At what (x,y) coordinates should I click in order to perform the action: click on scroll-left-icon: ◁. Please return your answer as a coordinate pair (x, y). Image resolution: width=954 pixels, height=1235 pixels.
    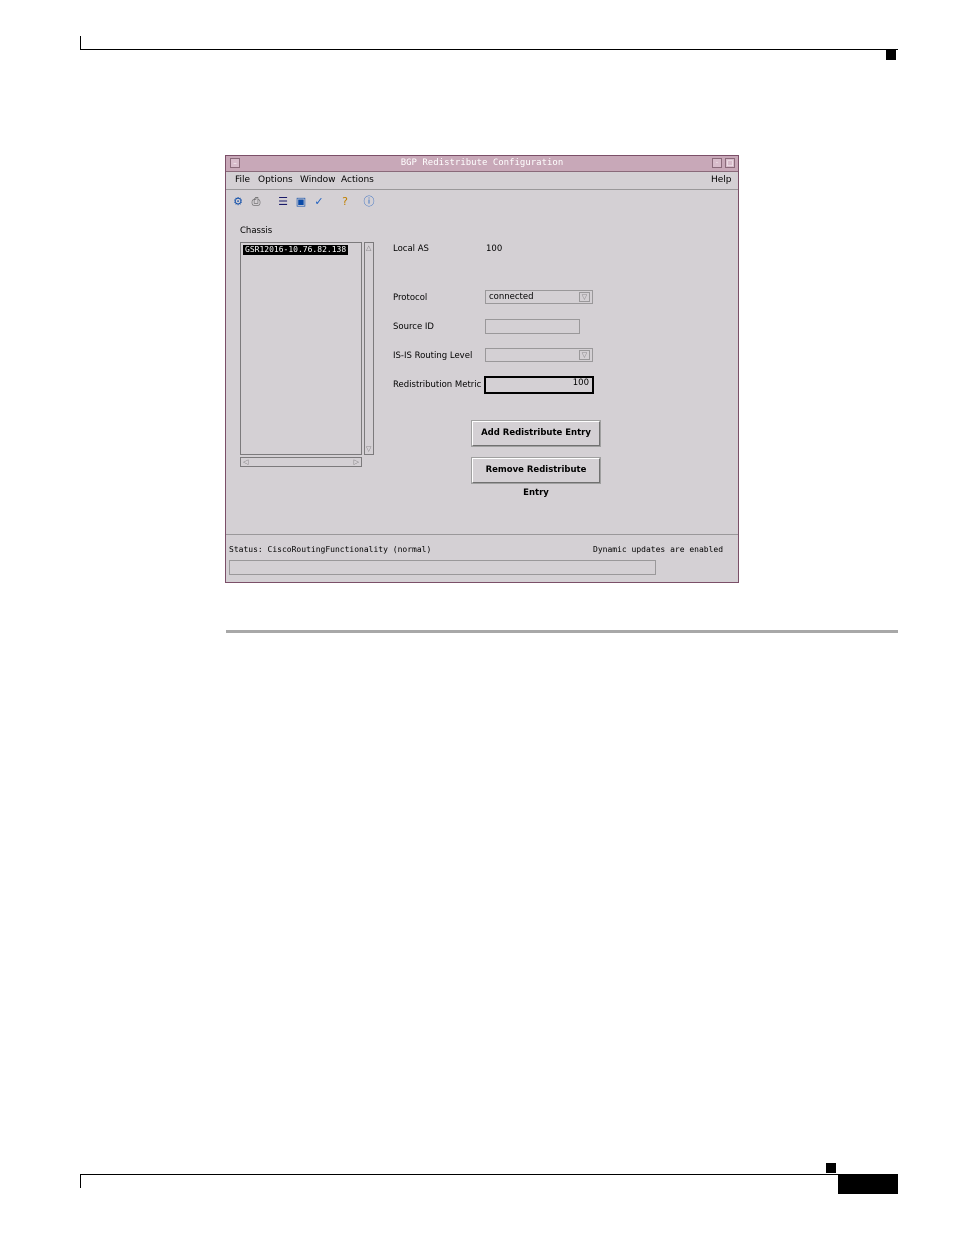
    Looking at the image, I should click on (245, 462).